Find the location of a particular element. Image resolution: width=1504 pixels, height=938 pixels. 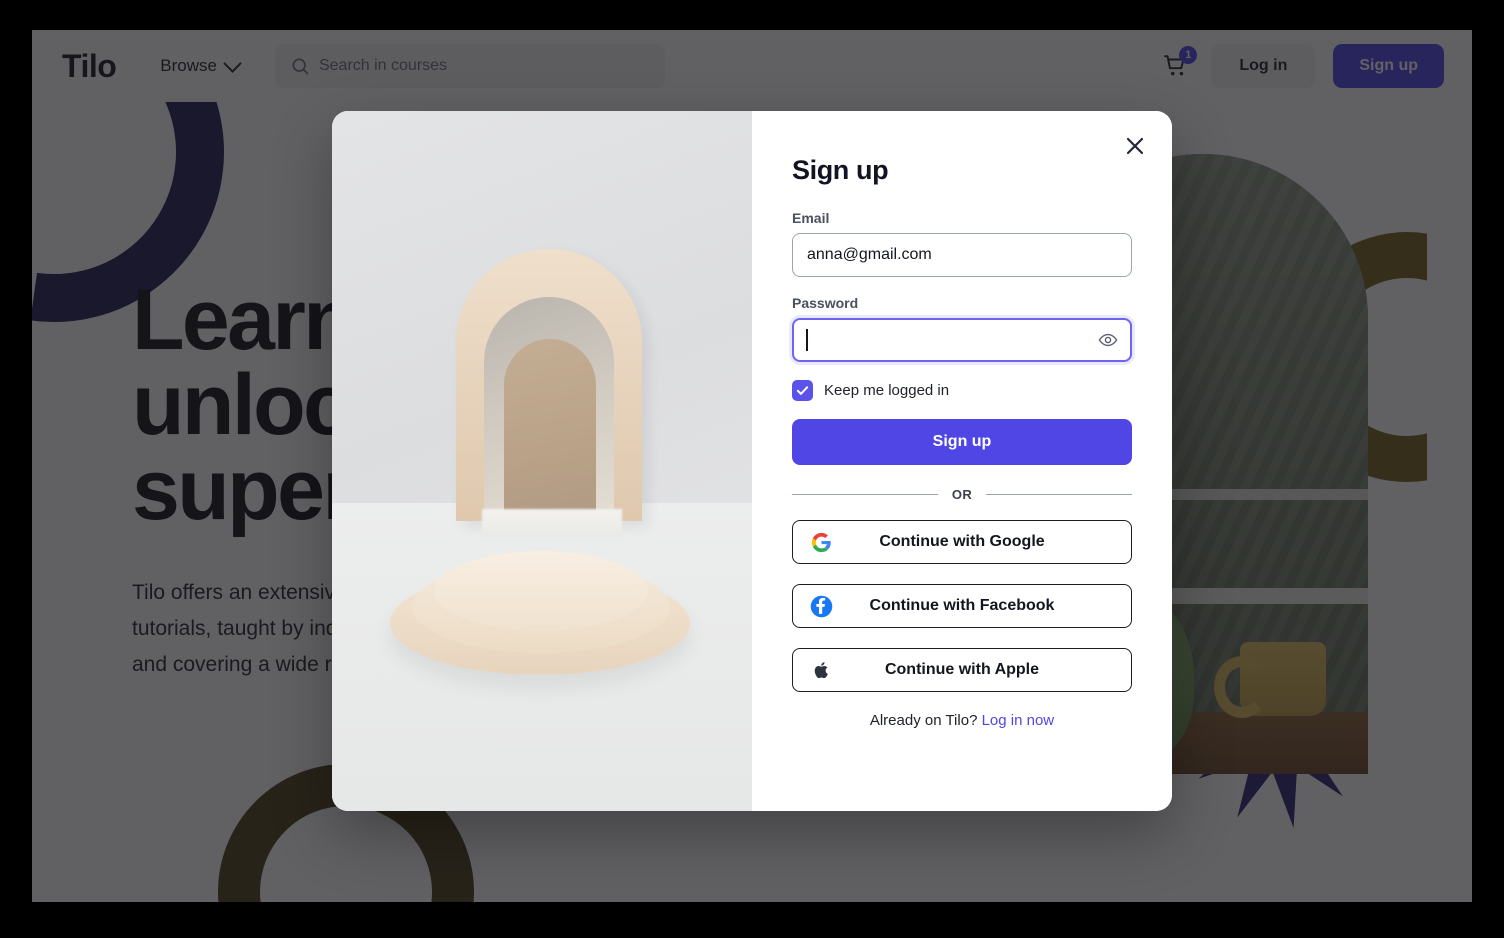

login-now-link: Log in now is located at coordinates (1018, 720).